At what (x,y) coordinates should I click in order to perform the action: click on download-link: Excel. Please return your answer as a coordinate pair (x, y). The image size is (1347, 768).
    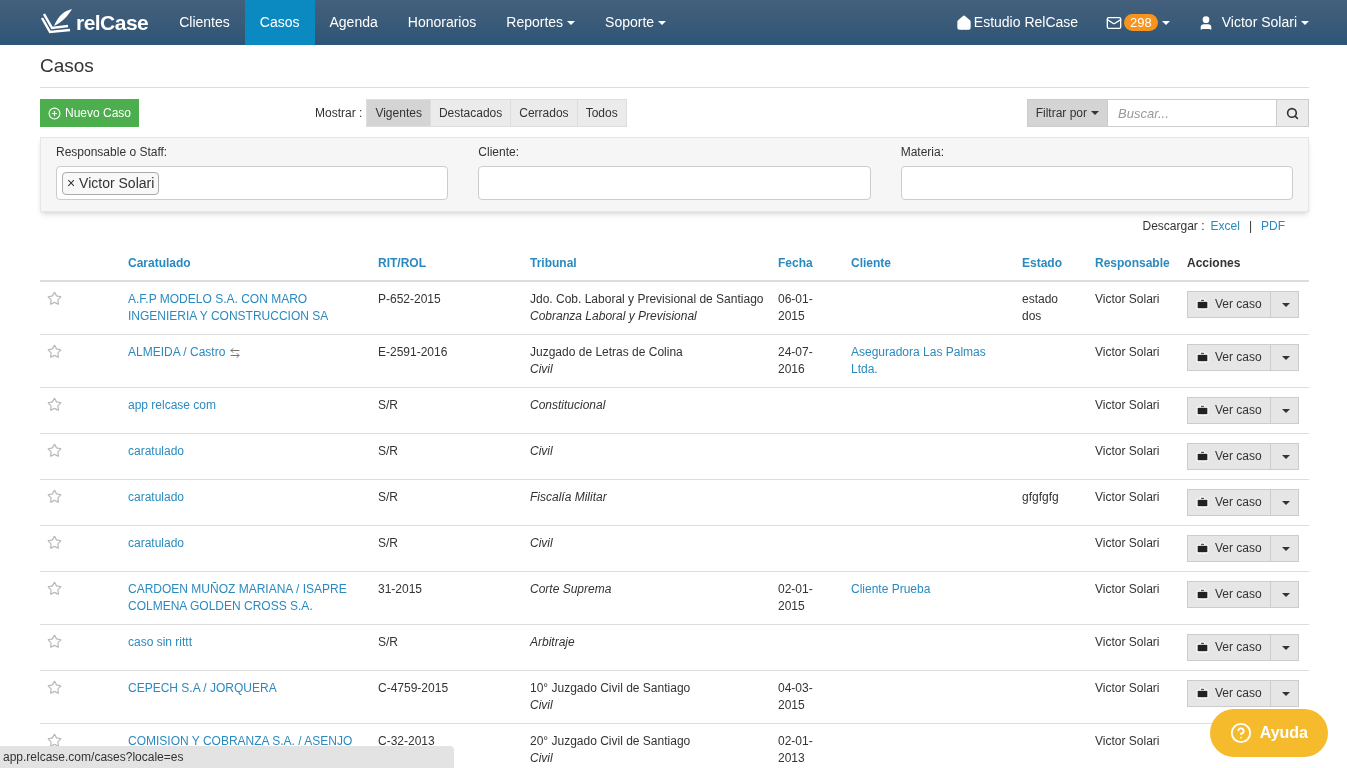
    Looking at the image, I should click on (1225, 226).